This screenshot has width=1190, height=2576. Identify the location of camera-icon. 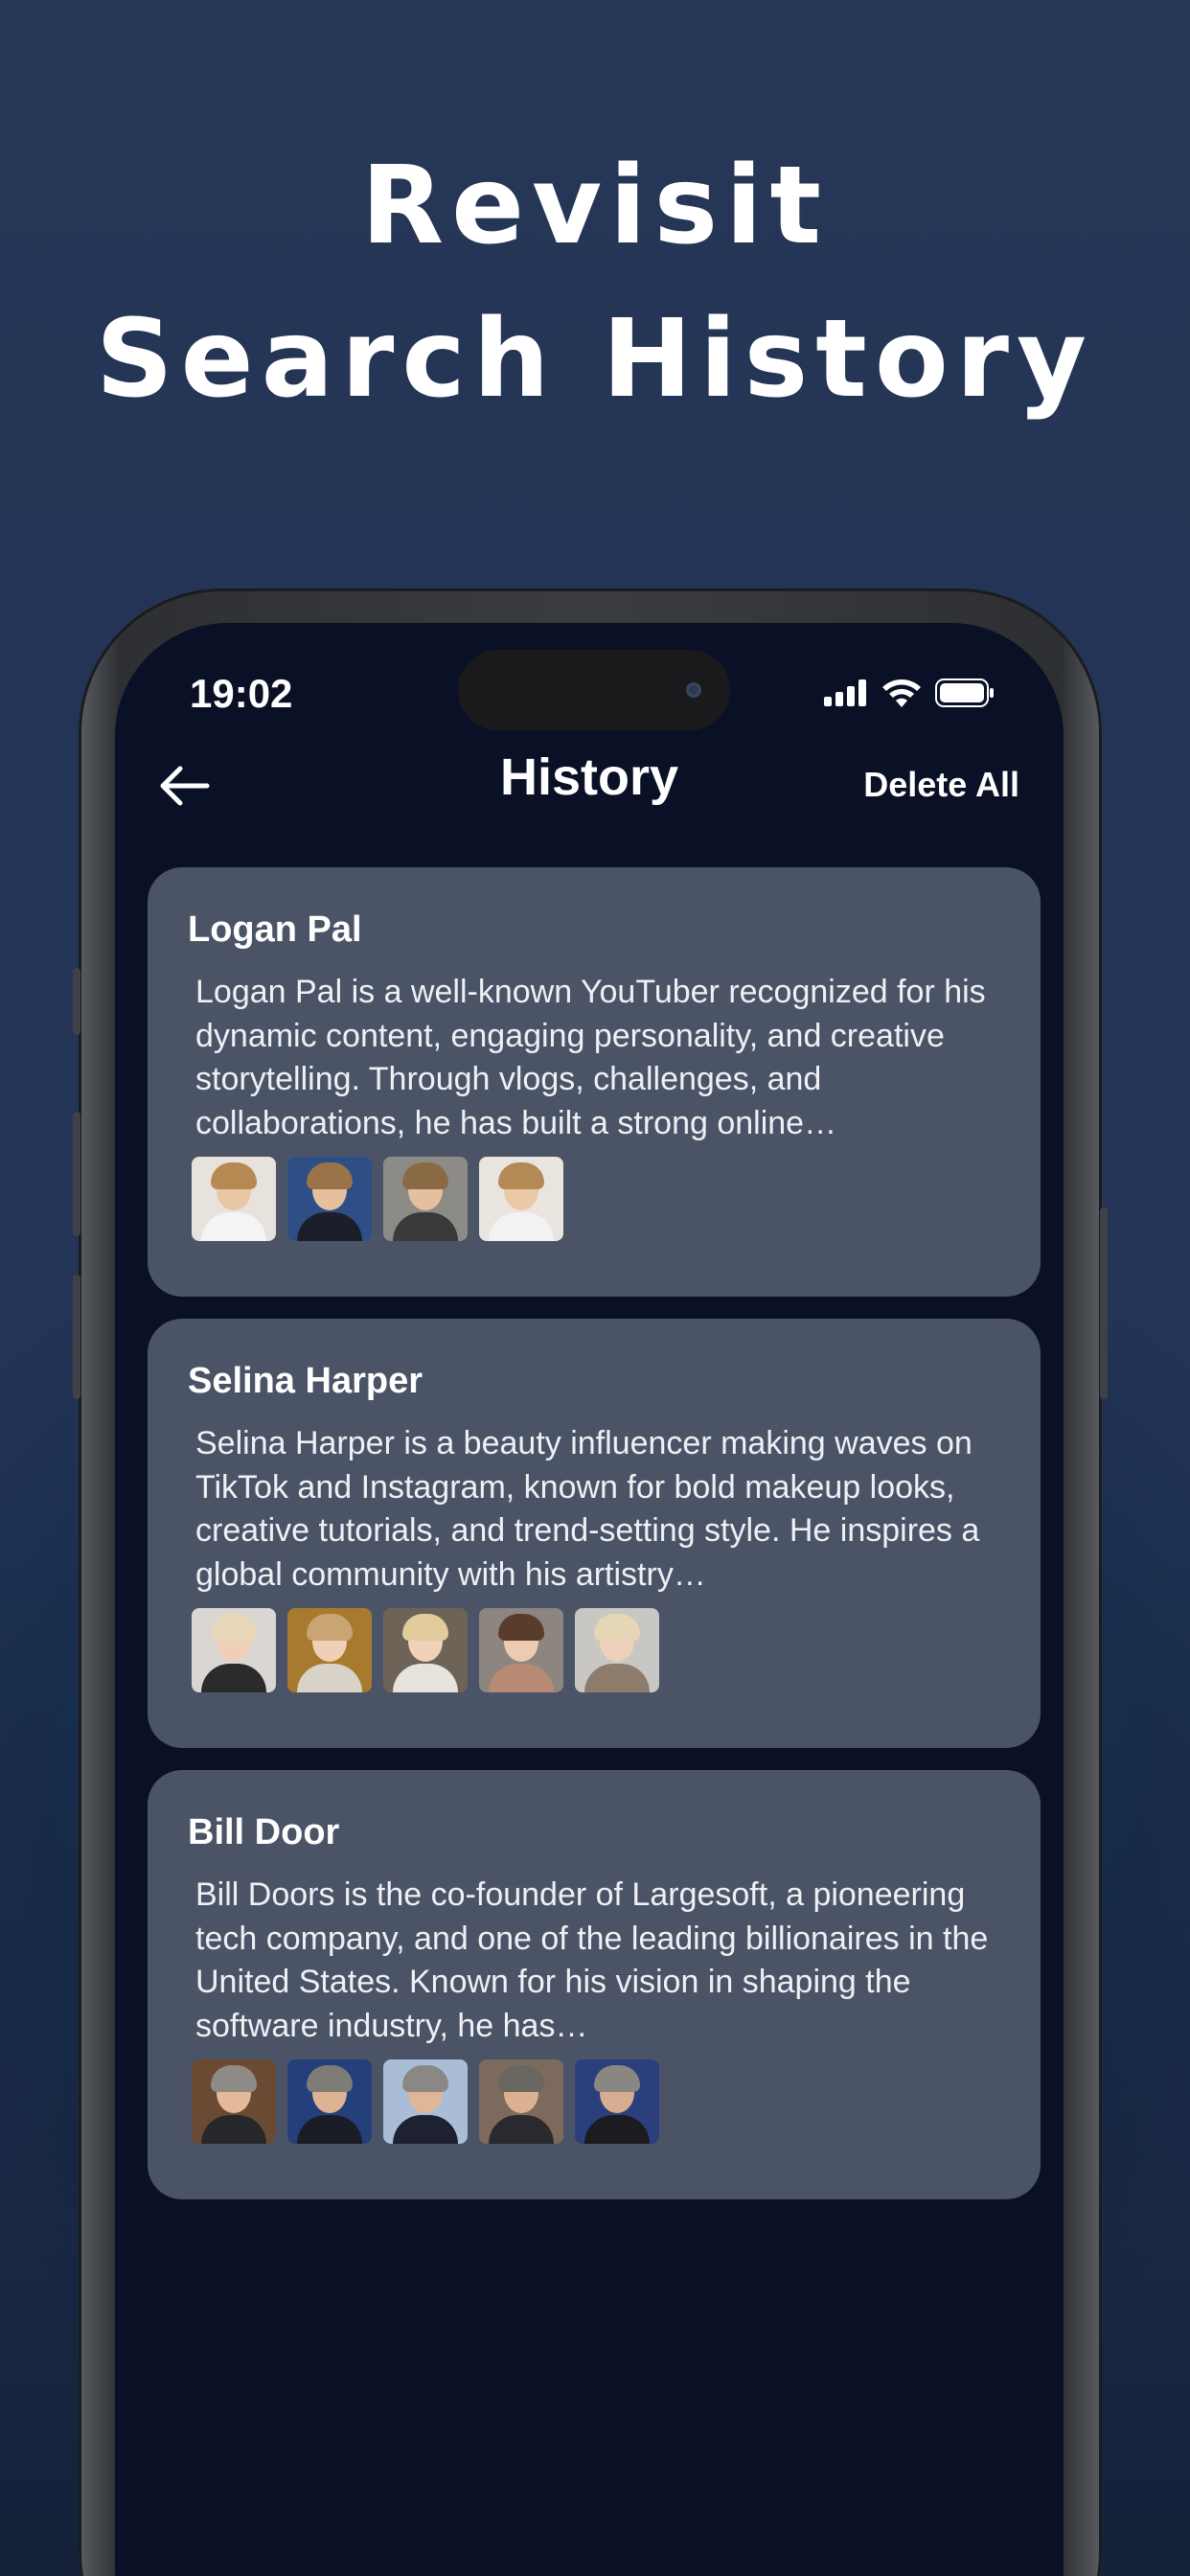
(694, 690).